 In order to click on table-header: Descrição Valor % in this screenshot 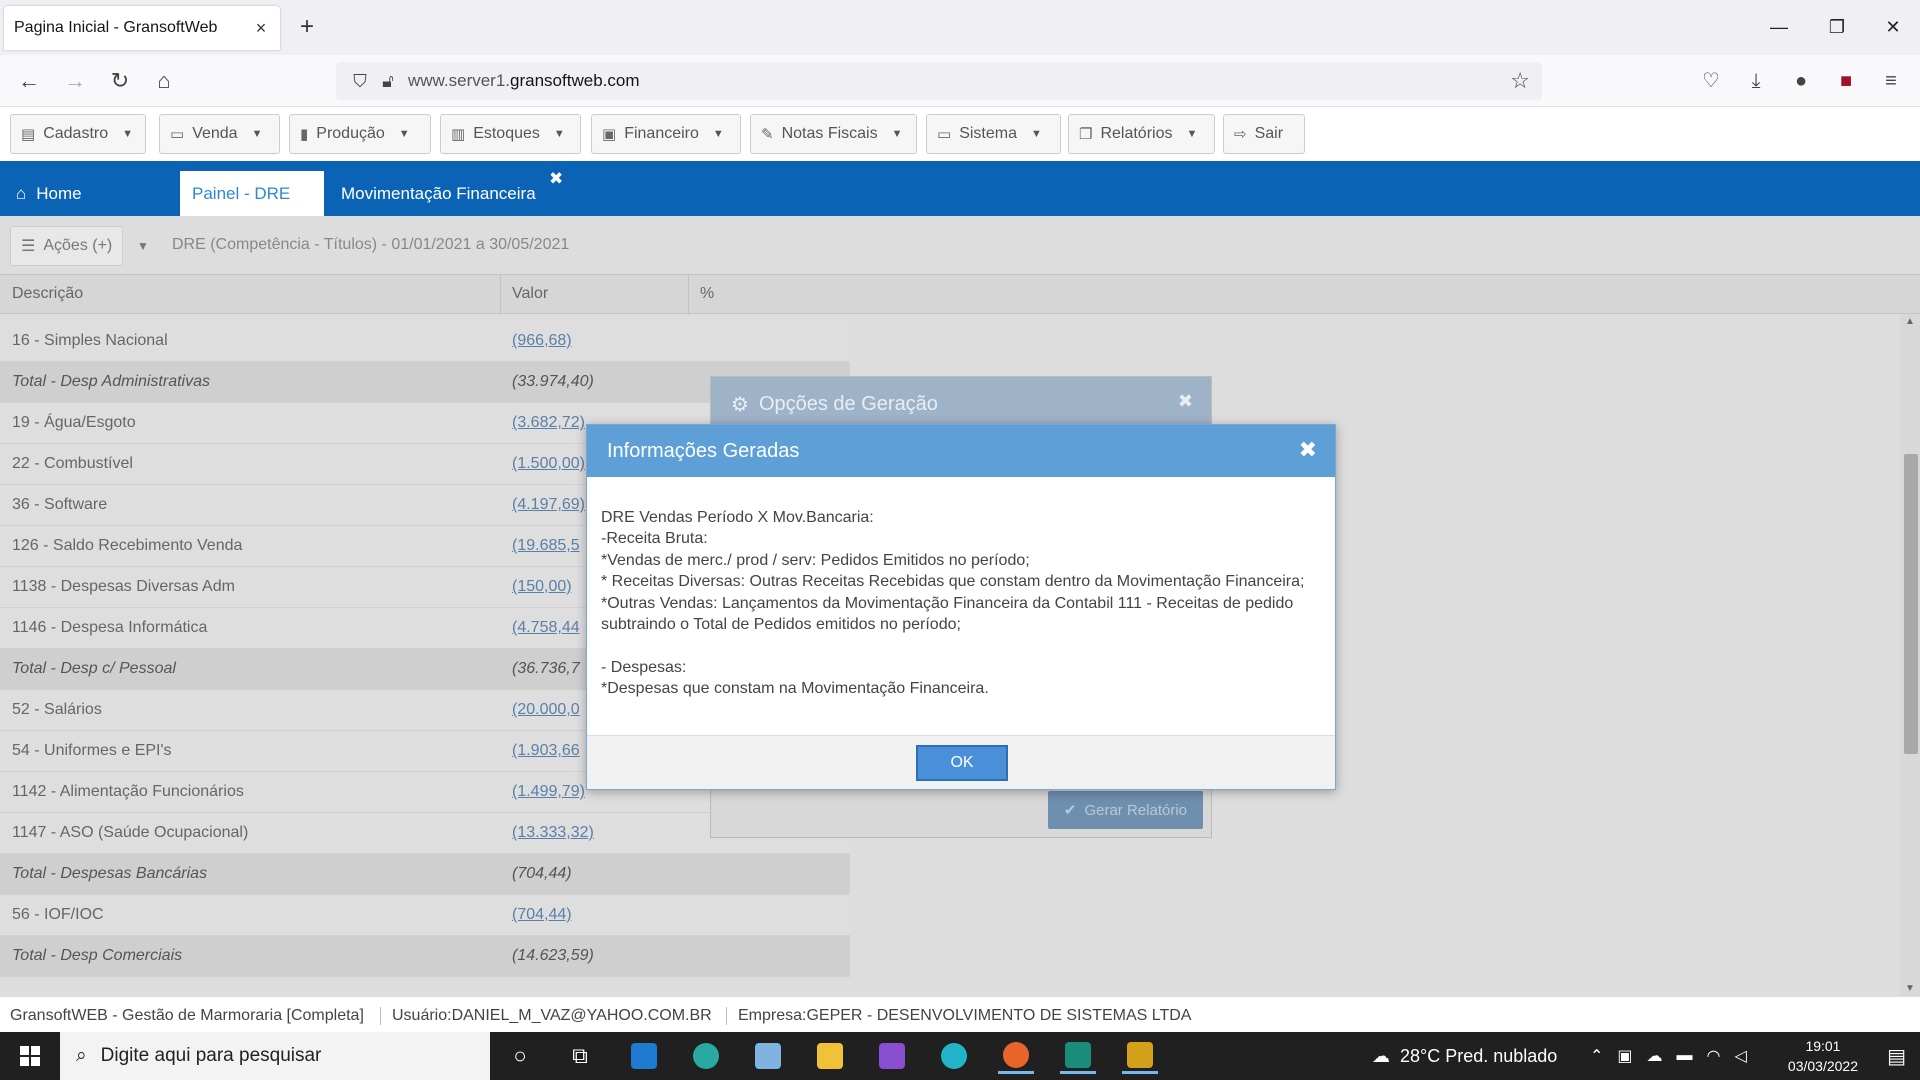, I will do `click(960, 294)`.